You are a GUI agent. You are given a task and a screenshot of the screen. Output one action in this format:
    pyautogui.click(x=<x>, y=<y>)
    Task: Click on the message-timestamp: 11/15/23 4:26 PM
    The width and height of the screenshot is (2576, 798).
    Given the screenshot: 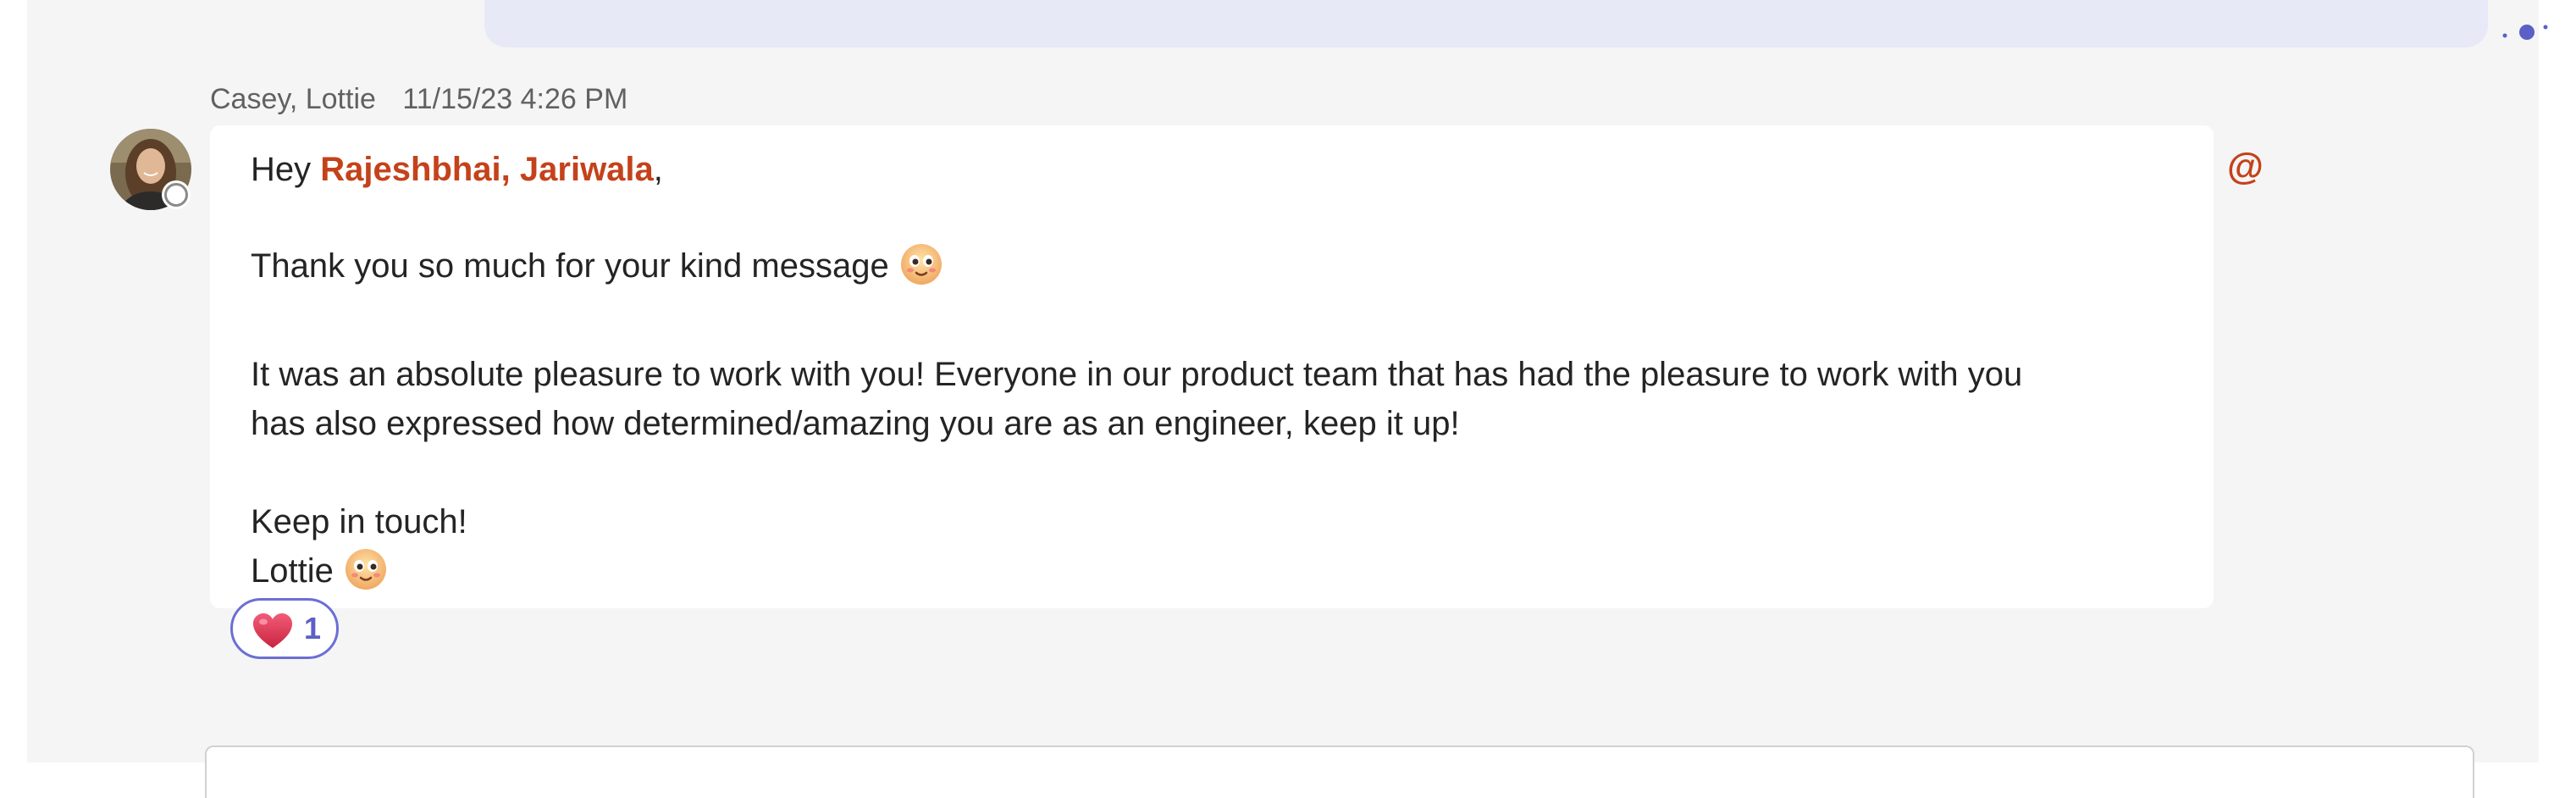 What is the action you would take?
    pyautogui.click(x=515, y=99)
    